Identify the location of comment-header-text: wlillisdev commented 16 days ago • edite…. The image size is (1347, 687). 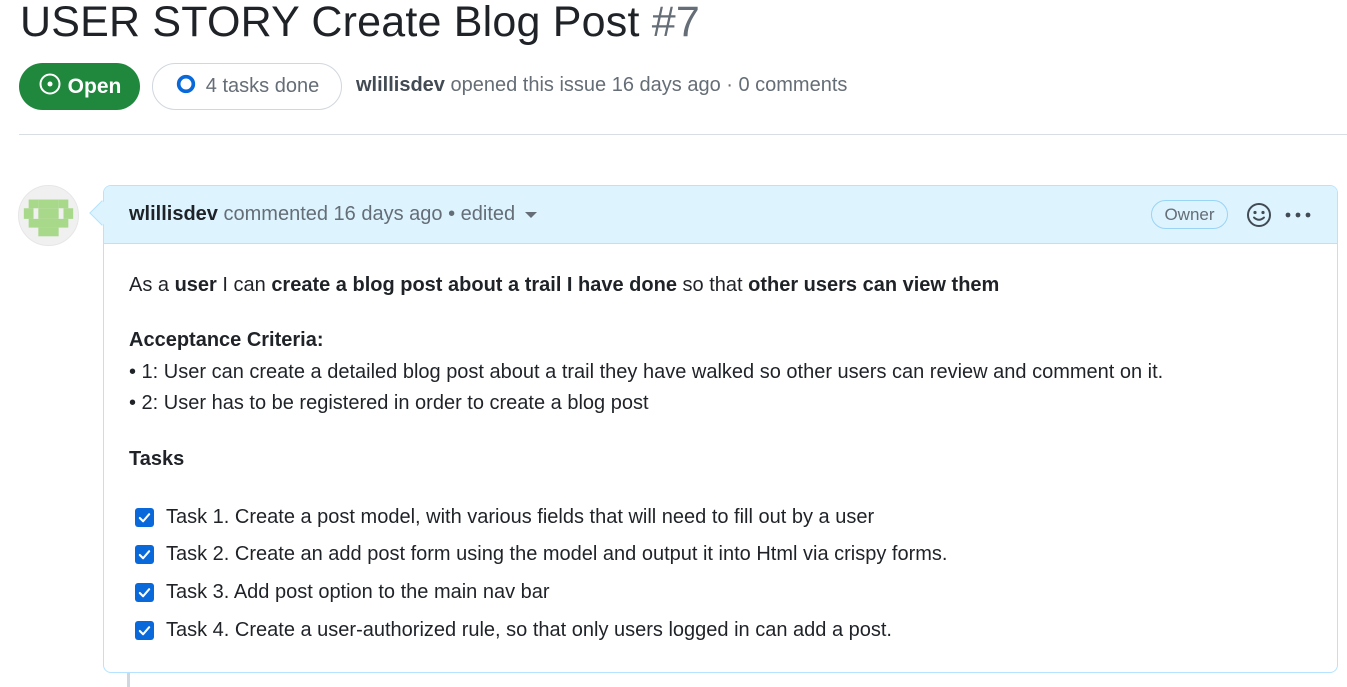
(333, 214).